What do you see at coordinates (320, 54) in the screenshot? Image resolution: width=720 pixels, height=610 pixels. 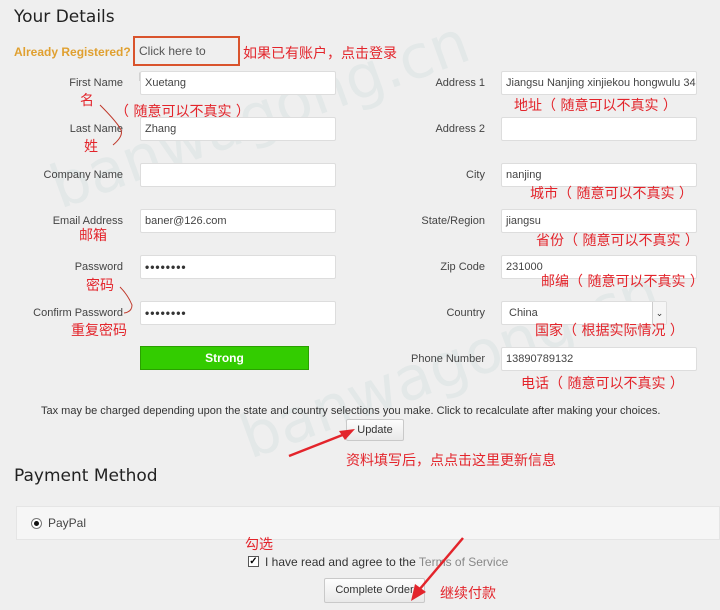 I see `annotation-login: 如果已有账户，点击登录` at bounding box center [320, 54].